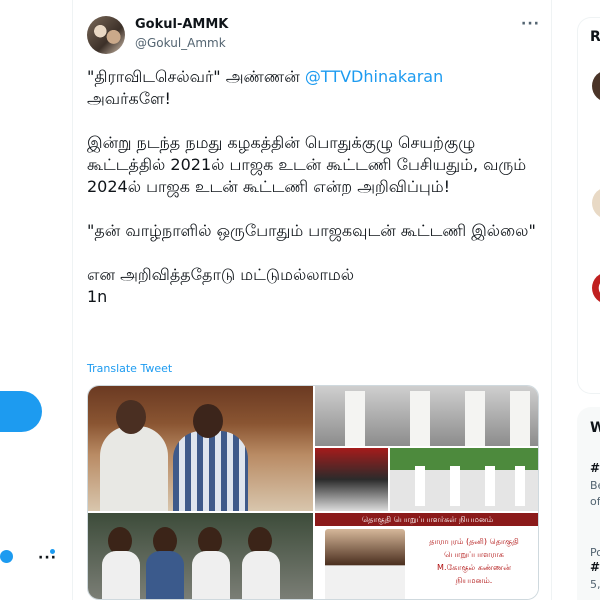  Describe the element at coordinates (595, 552) in the screenshot. I see `trend-item-category: Po` at that location.